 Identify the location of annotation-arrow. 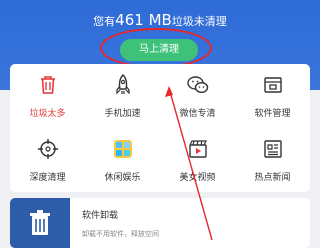
(189, 163).